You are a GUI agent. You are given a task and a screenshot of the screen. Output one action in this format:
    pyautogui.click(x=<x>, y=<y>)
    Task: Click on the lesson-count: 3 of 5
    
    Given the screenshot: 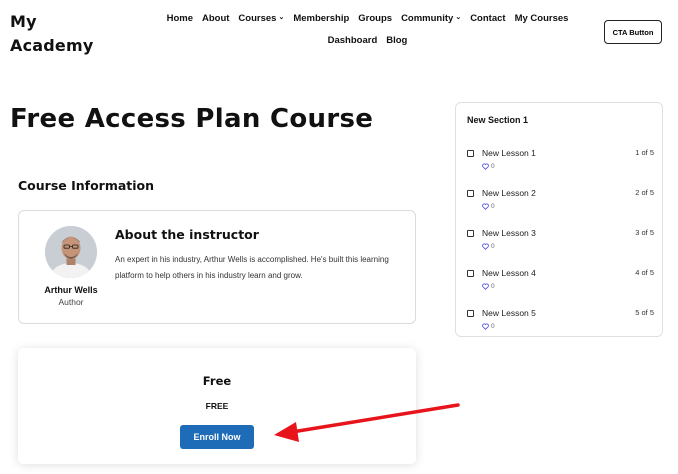 What is the action you would take?
    pyautogui.click(x=644, y=232)
    